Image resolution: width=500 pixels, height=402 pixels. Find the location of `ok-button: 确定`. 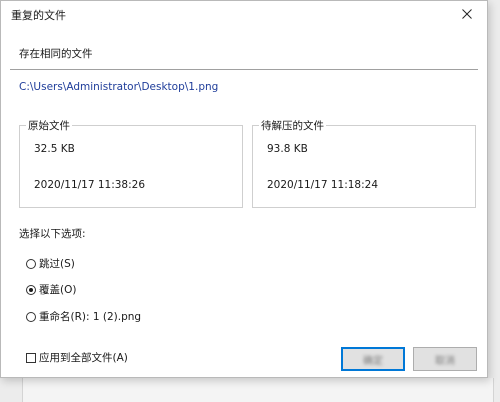

ok-button: 确定 is located at coordinates (373, 359).